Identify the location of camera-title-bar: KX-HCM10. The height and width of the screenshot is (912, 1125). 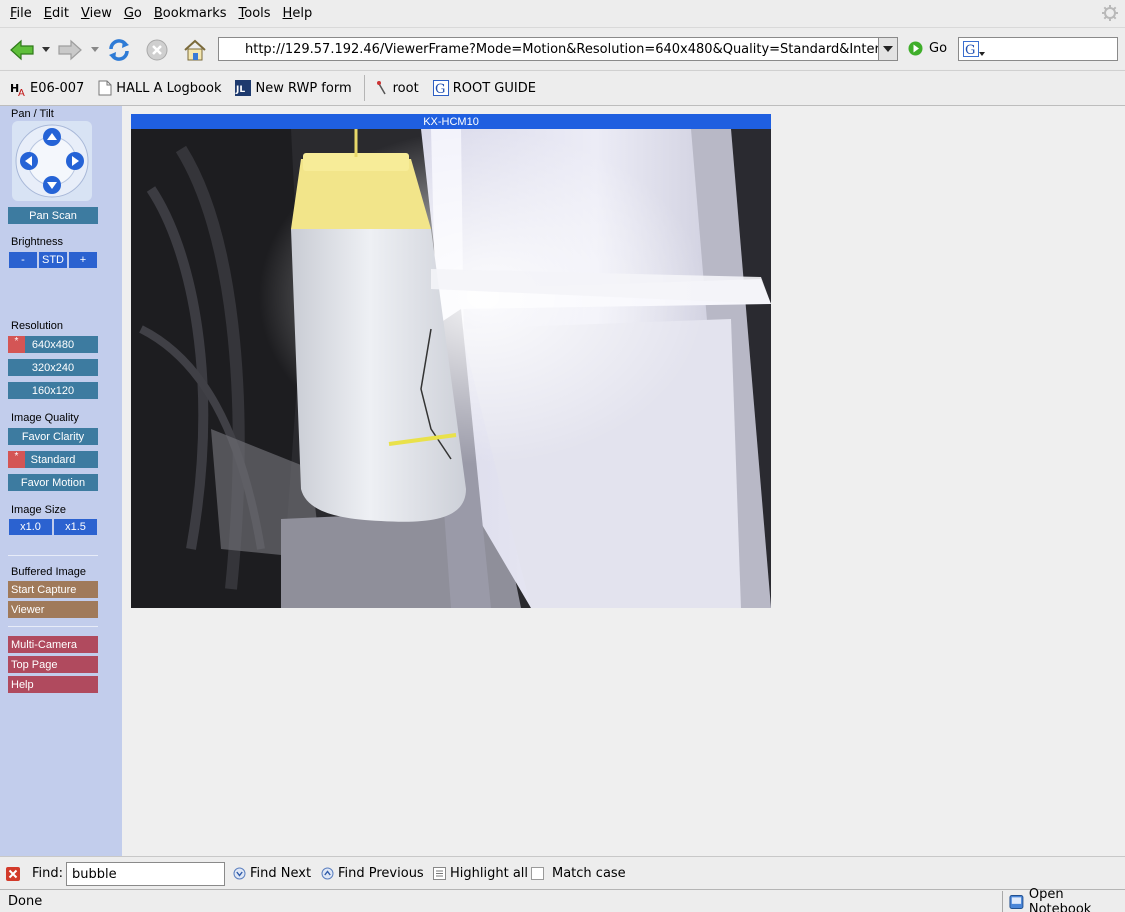
(451, 121).